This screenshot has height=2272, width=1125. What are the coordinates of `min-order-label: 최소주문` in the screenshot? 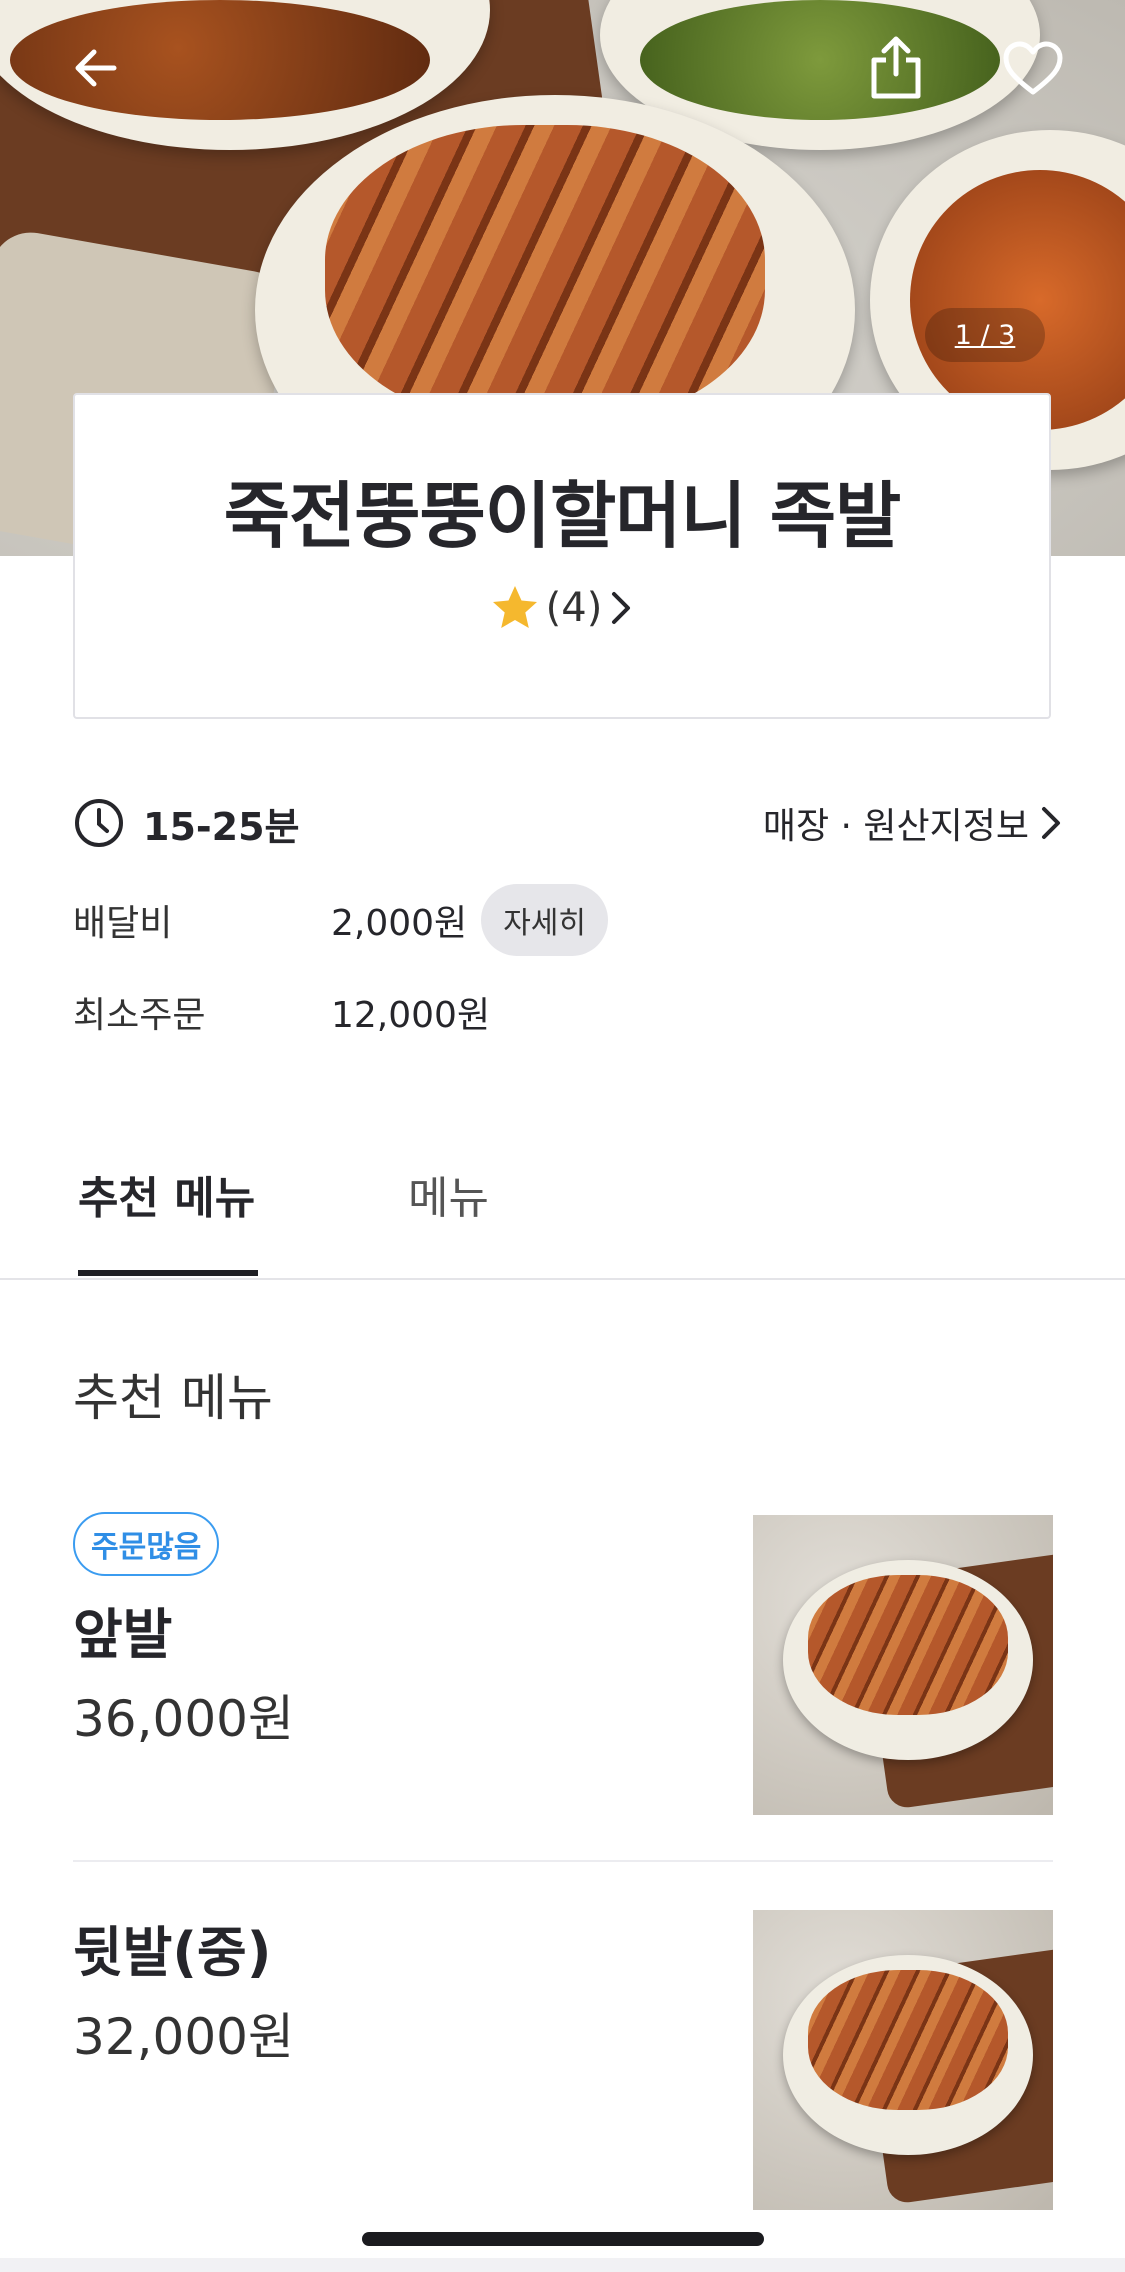 It's located at (139, 1015).